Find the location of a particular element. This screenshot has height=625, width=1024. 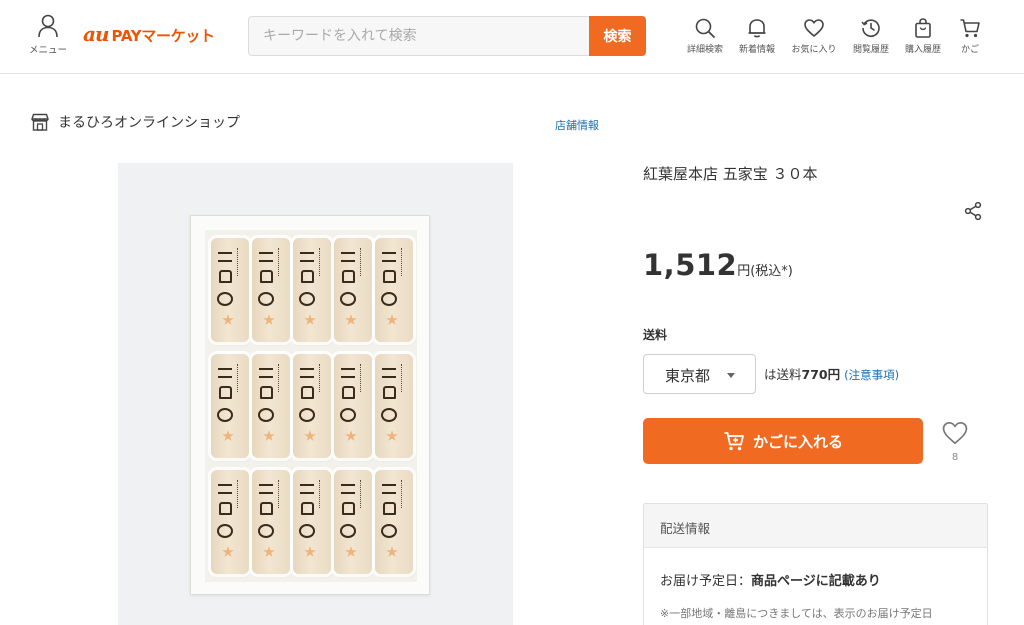

nav-cart: かご is located at coordinates (970, 36).